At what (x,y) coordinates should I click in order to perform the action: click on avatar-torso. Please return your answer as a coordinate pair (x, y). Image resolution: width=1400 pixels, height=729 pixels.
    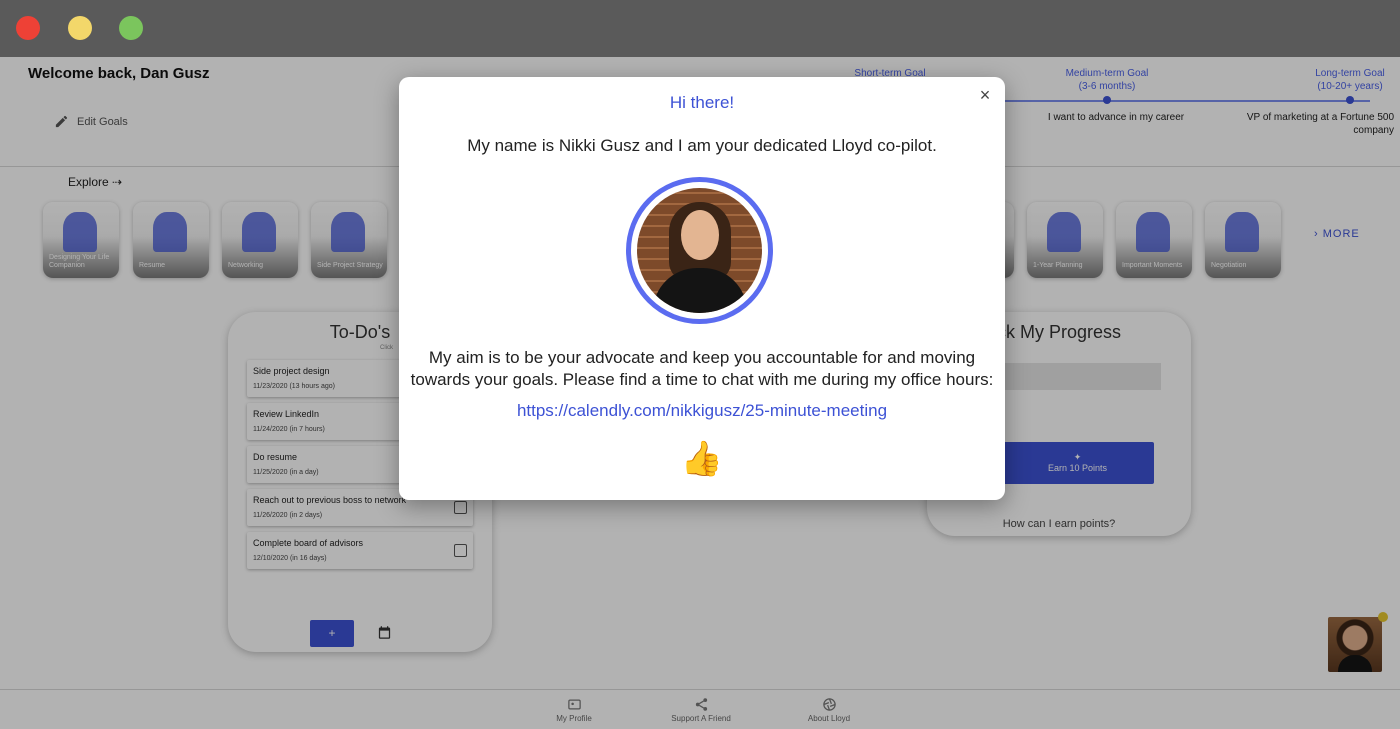
    Looking at the image, I should click on (700, 290).